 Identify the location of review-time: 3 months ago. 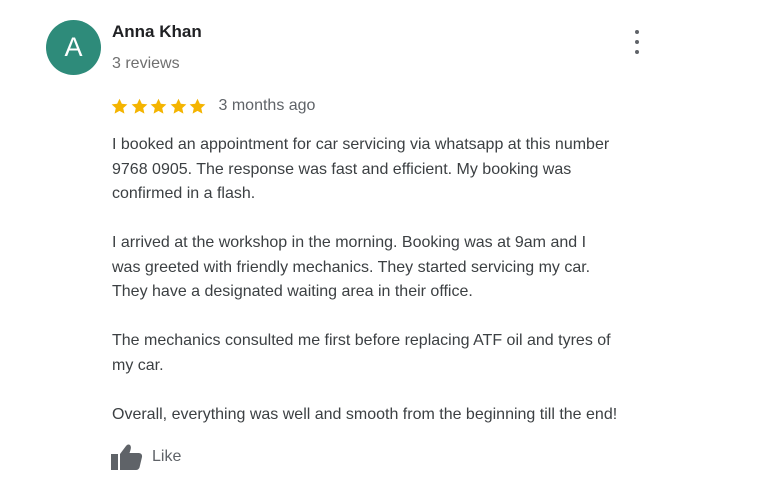
(267, 105).